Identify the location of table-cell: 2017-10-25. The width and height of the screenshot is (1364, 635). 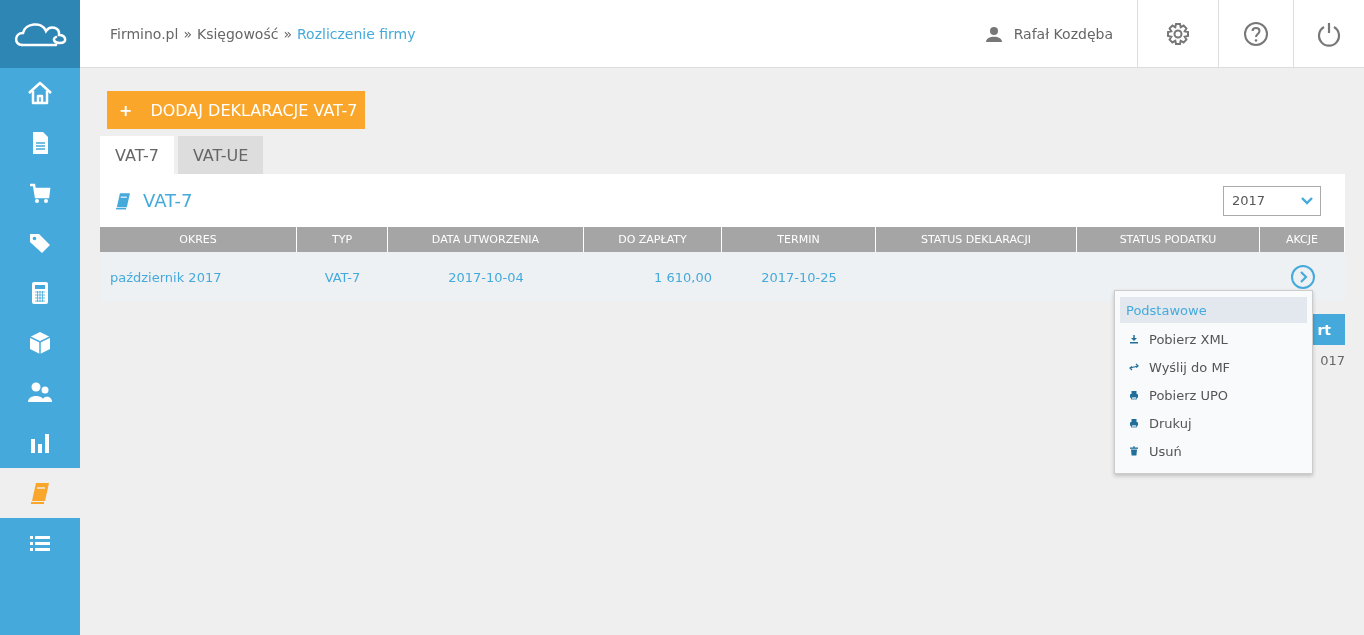
(799, 277).